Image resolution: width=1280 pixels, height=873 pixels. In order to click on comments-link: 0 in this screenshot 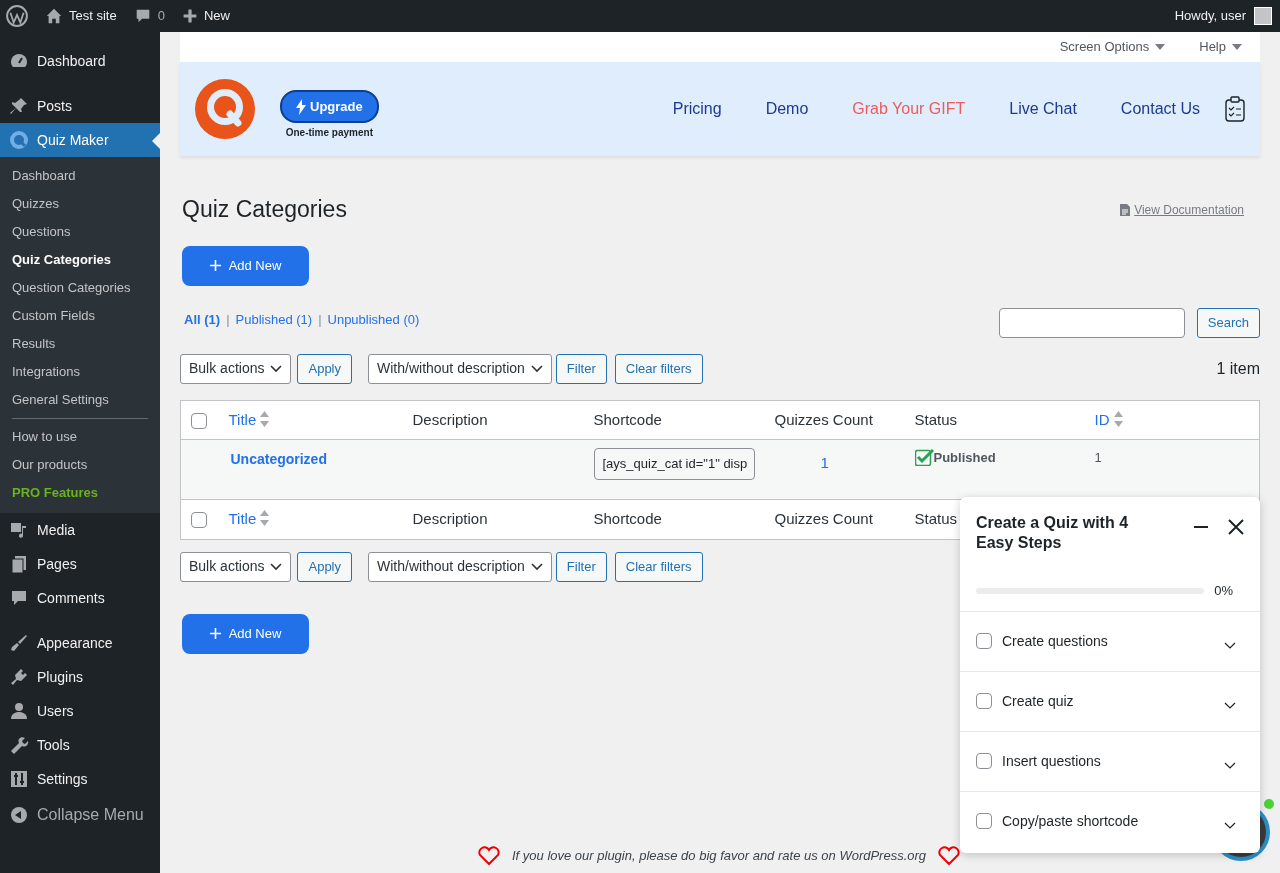, I will do `click(149, 16)`.